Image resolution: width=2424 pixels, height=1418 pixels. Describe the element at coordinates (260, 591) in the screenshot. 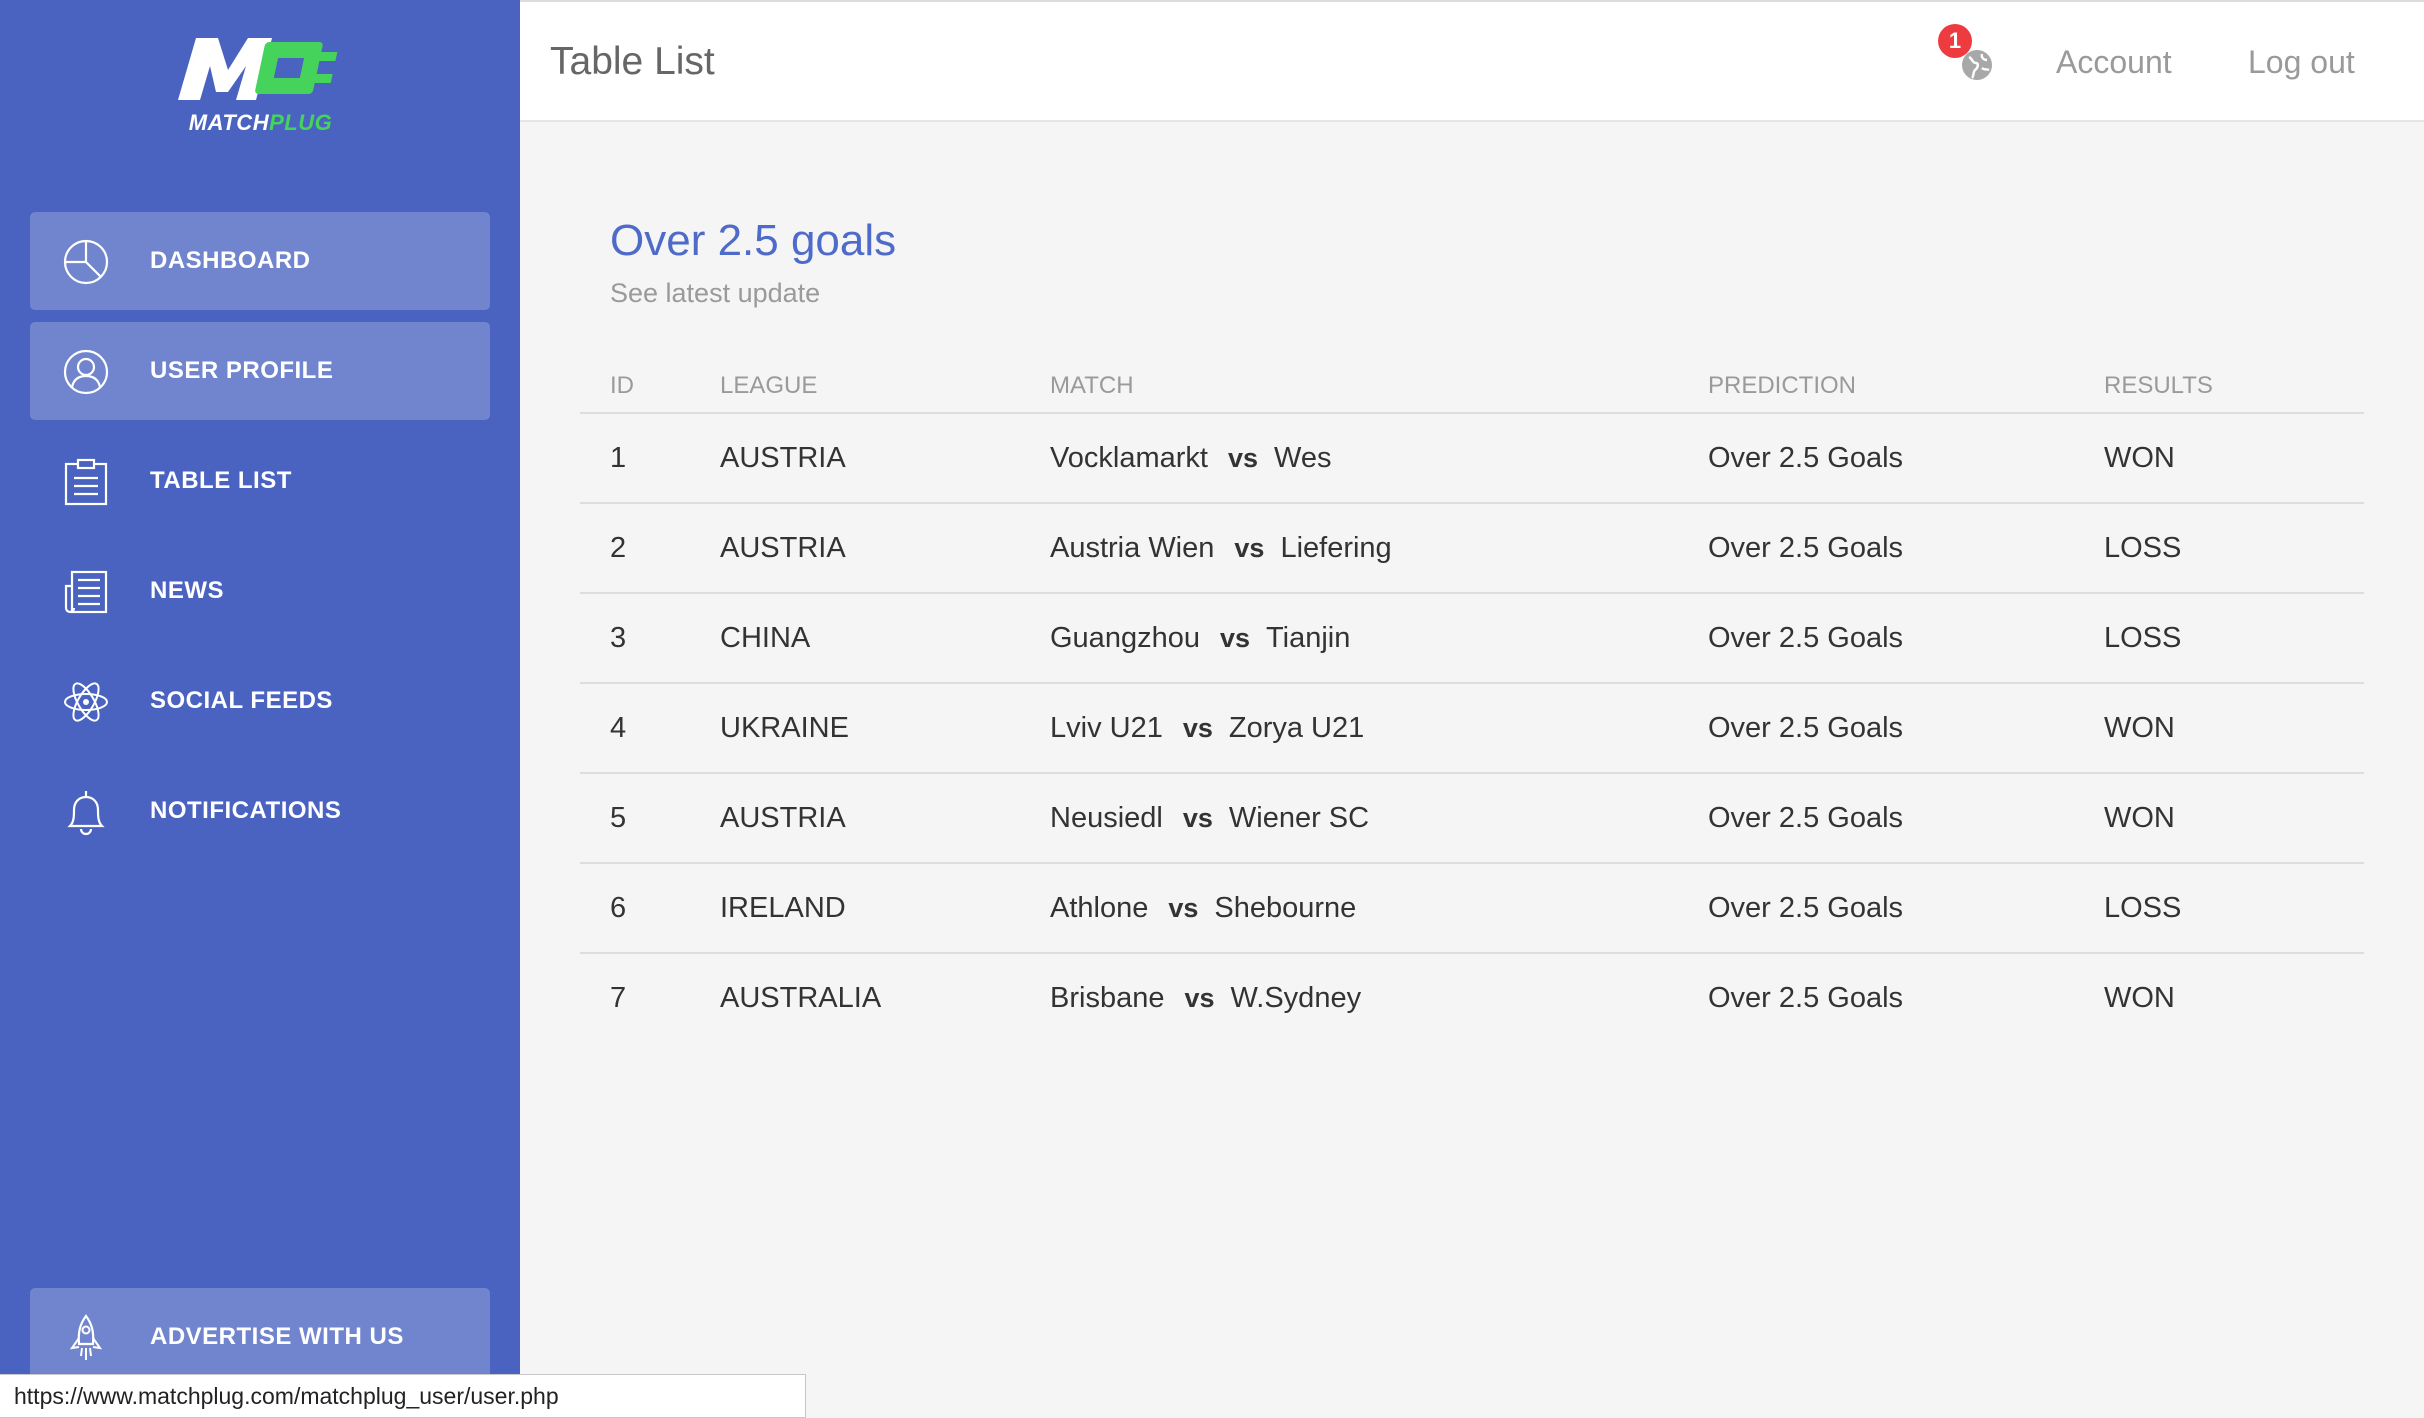

I see `sidebar-item-news: NEWS` at that location.